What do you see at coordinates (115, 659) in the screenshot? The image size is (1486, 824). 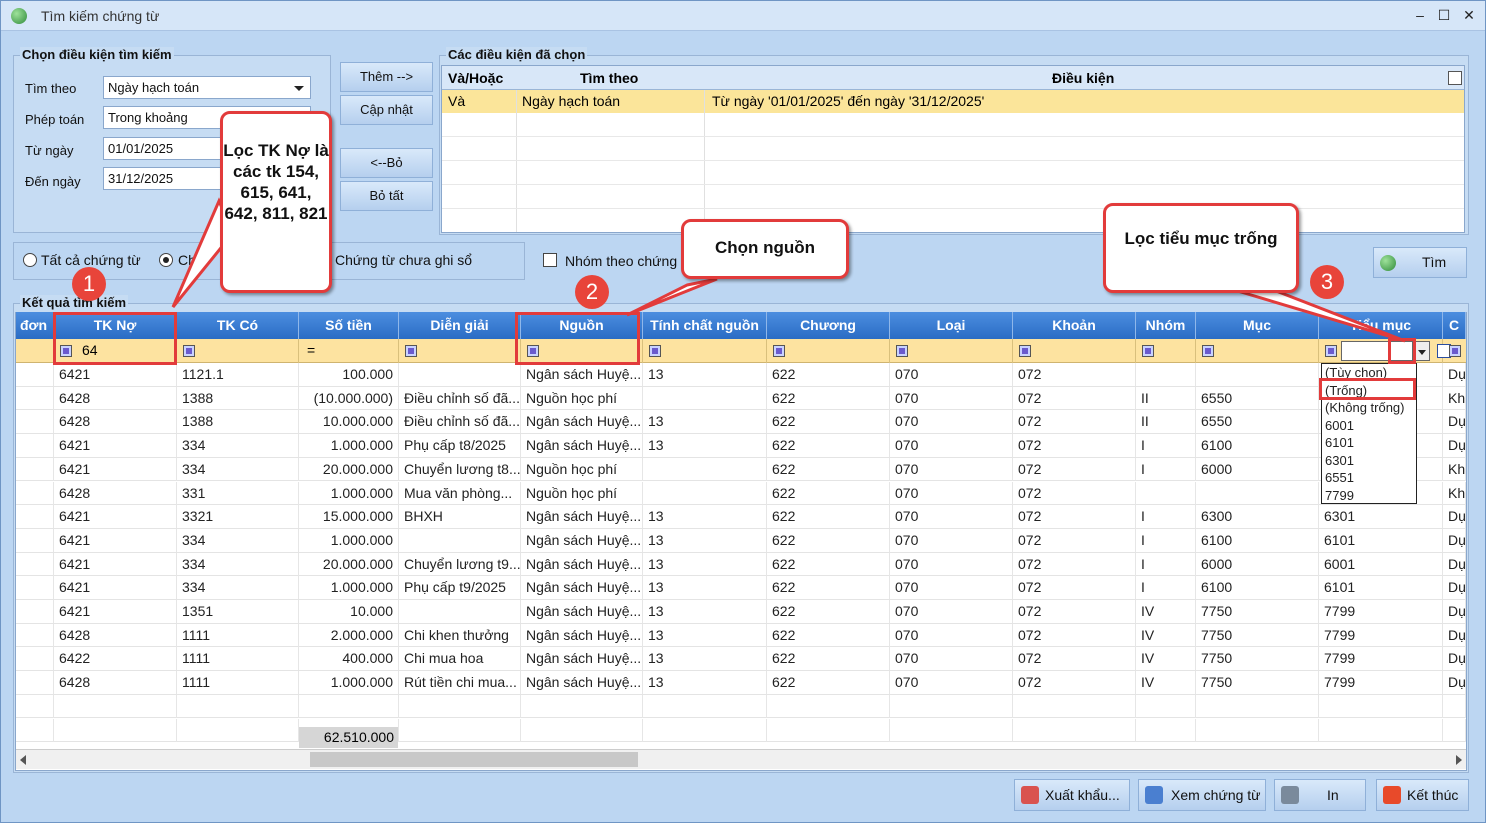 I see `cell-tk-no: 6422` at bounding box center [115, 659].